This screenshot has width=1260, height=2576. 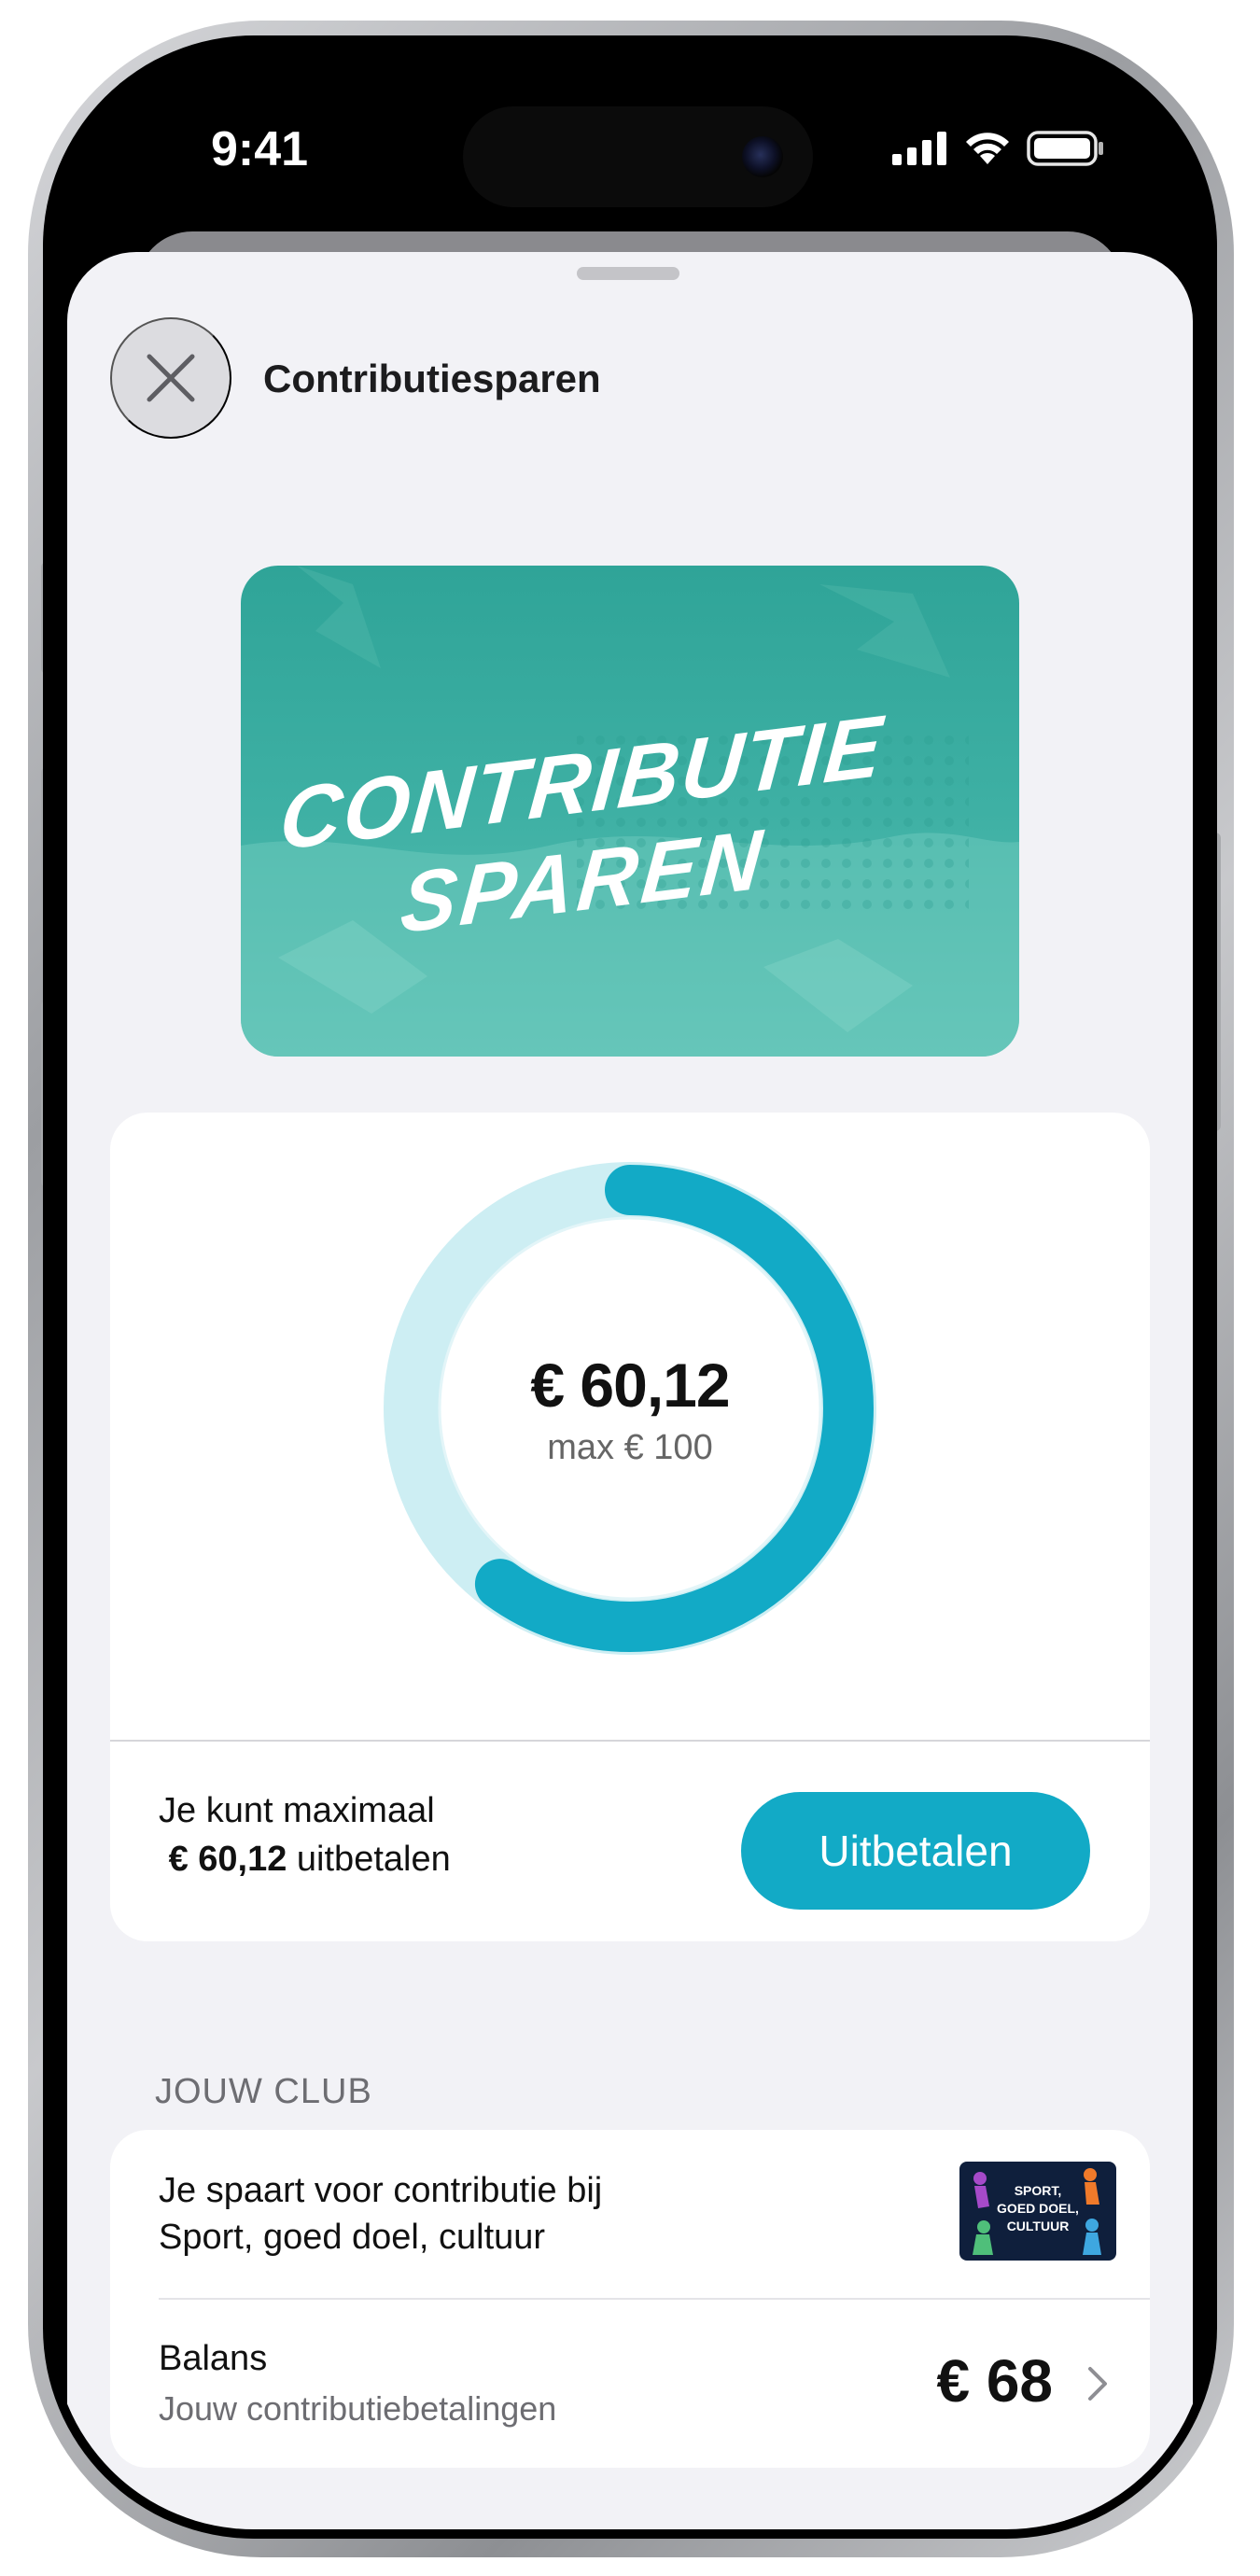 I want to click on cellular-signal-icon, so click(x=919, y=148).